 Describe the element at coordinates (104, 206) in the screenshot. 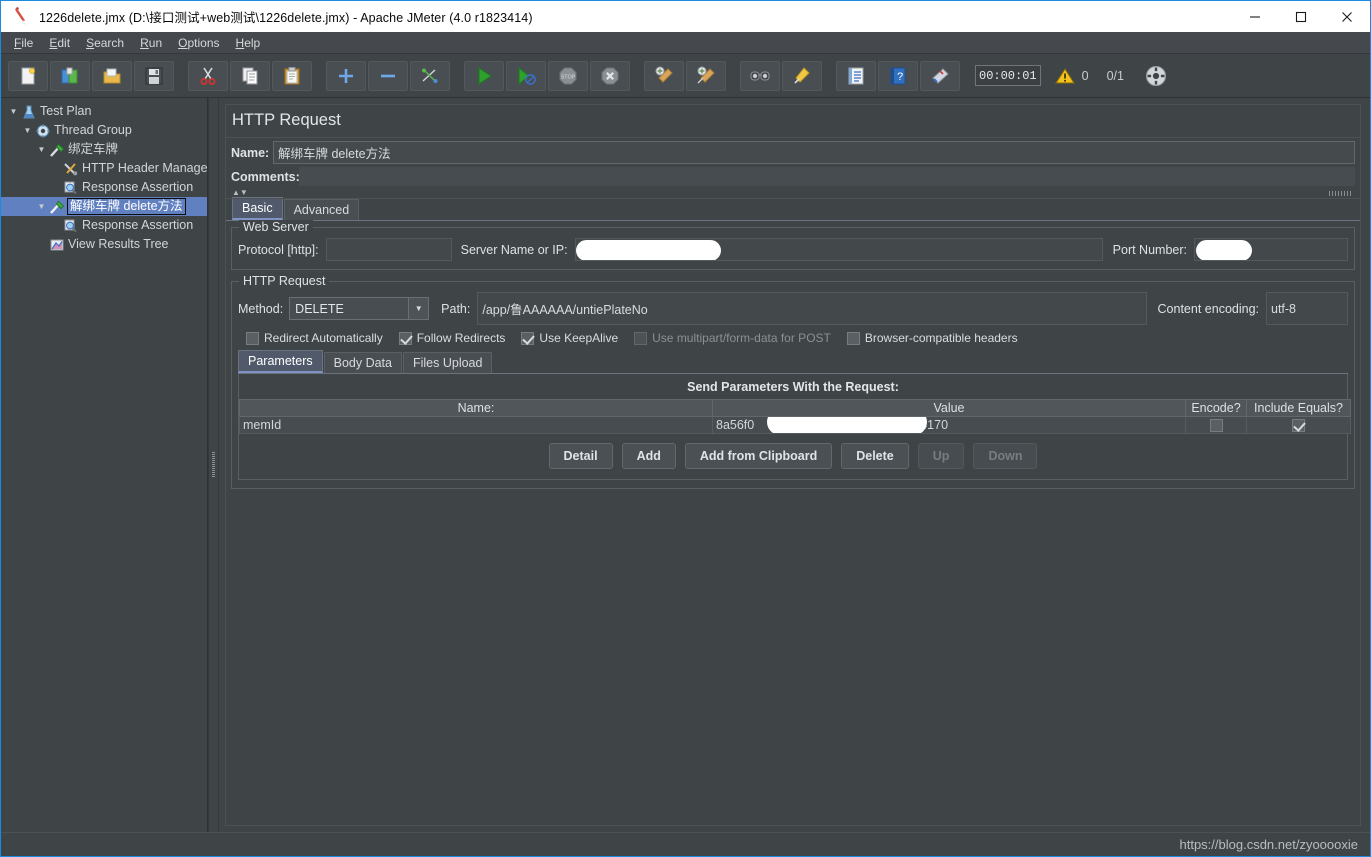

I see `tree-node-untie-plate-delete: ▼ 解绑车牌 delete方法` at that location.